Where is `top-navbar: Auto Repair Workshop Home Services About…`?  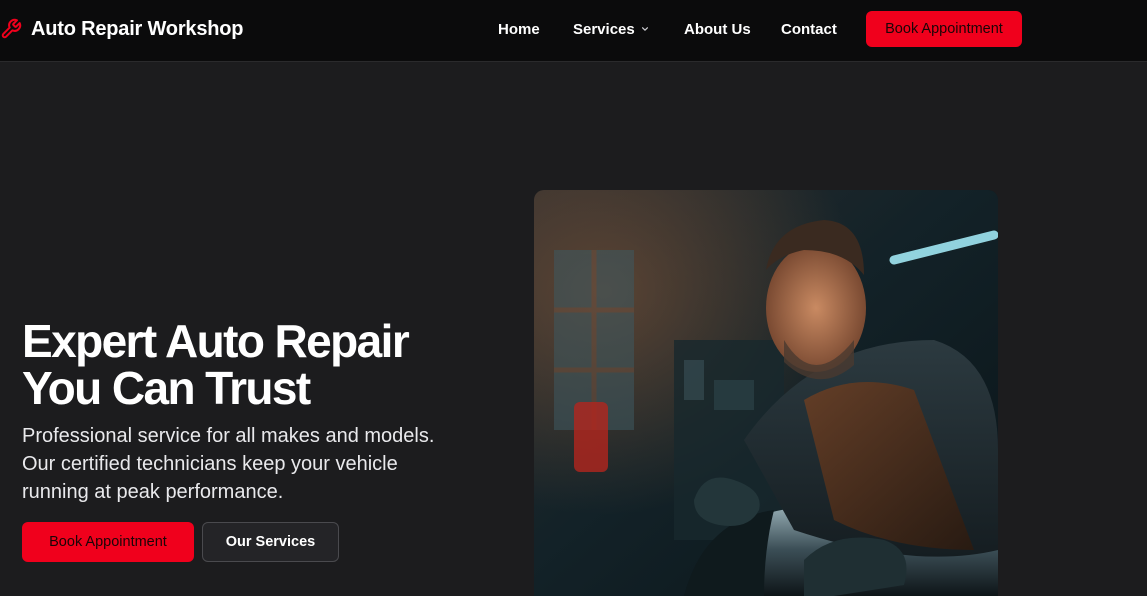
top-navbar: Auto Repair Workshop Home Services About… is located at coordinates (573, 31).